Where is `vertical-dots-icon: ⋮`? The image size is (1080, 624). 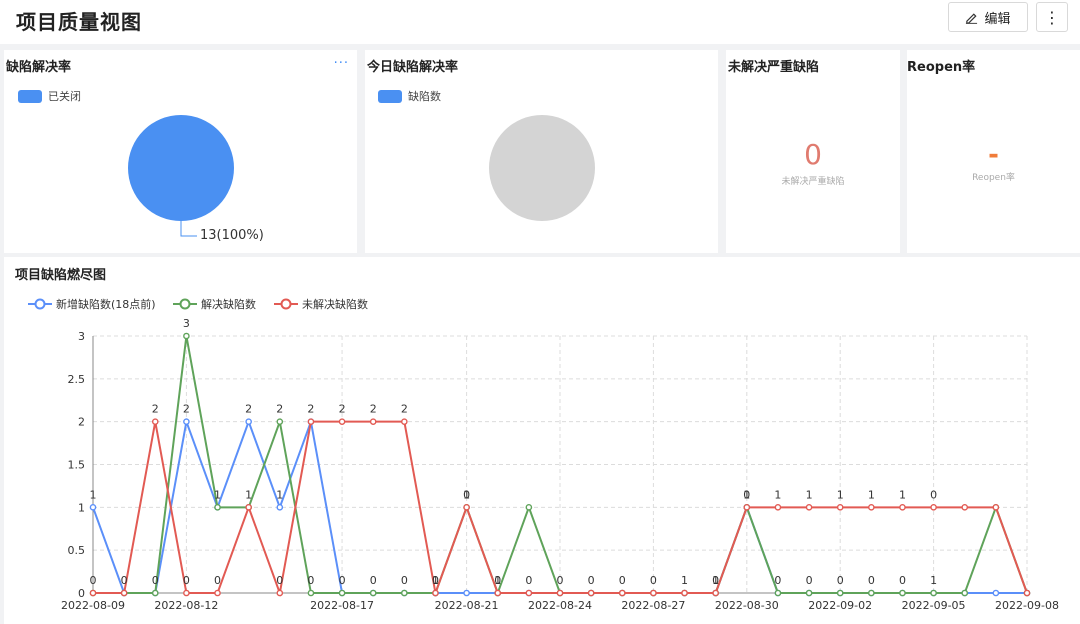
vertical-dots-icon: ⋮ is located at coordinates (1052, 17).